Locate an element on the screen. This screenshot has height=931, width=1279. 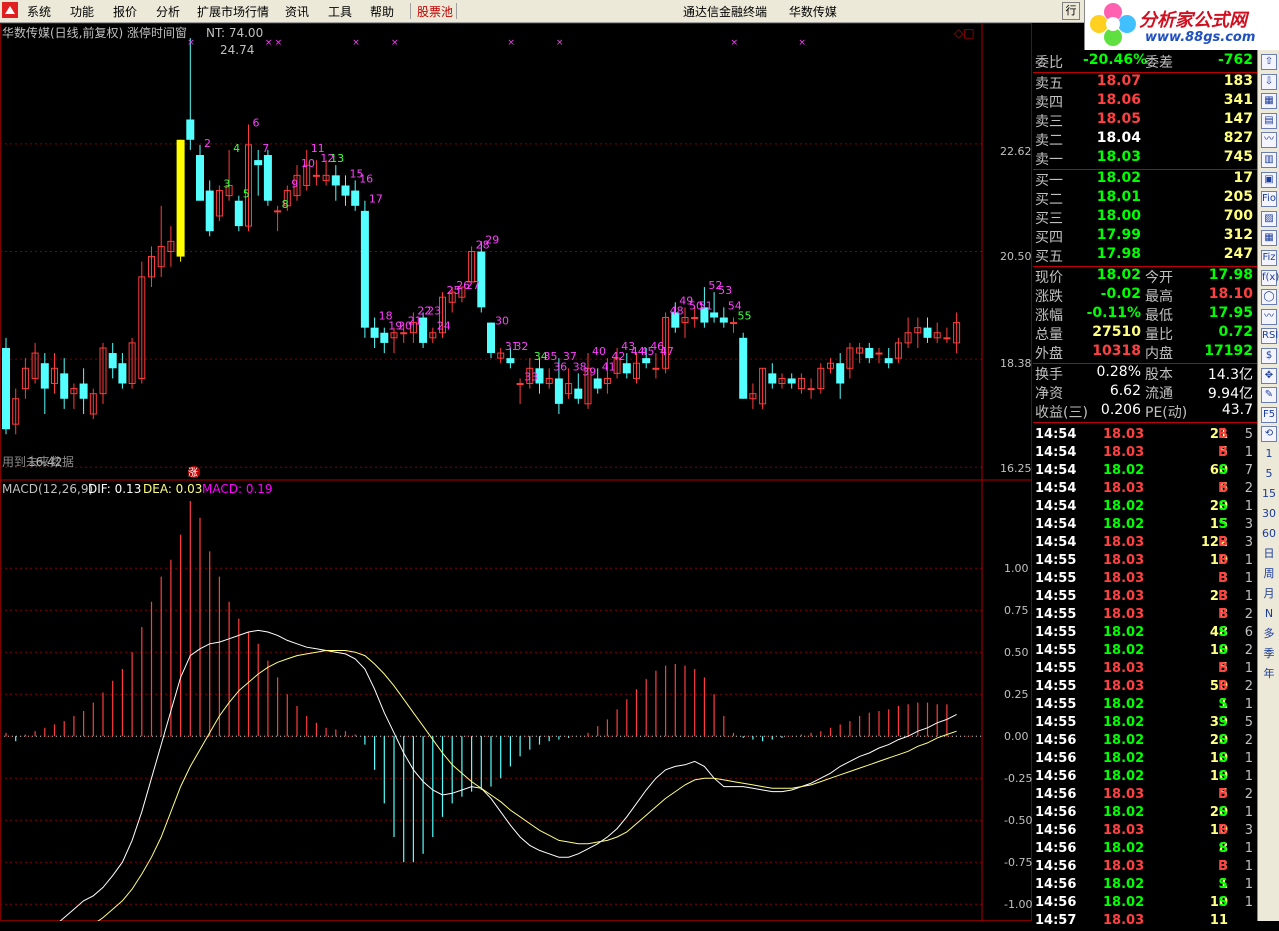
menu-quote: 报价 is located at coordinates (125, 11).